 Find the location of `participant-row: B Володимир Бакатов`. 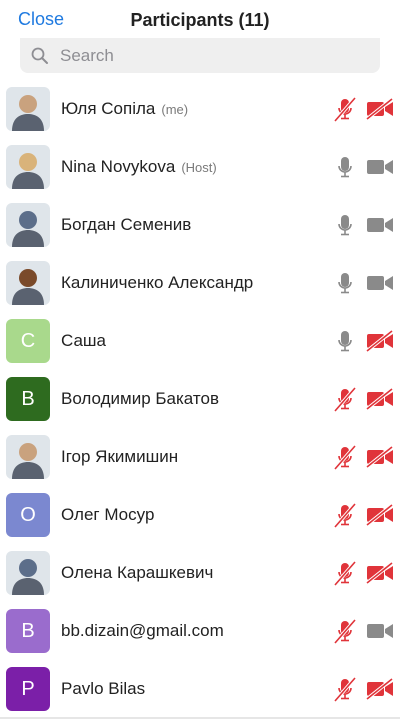

participant-row: B Володимир Бакатов is located at coordinates (200, 399).